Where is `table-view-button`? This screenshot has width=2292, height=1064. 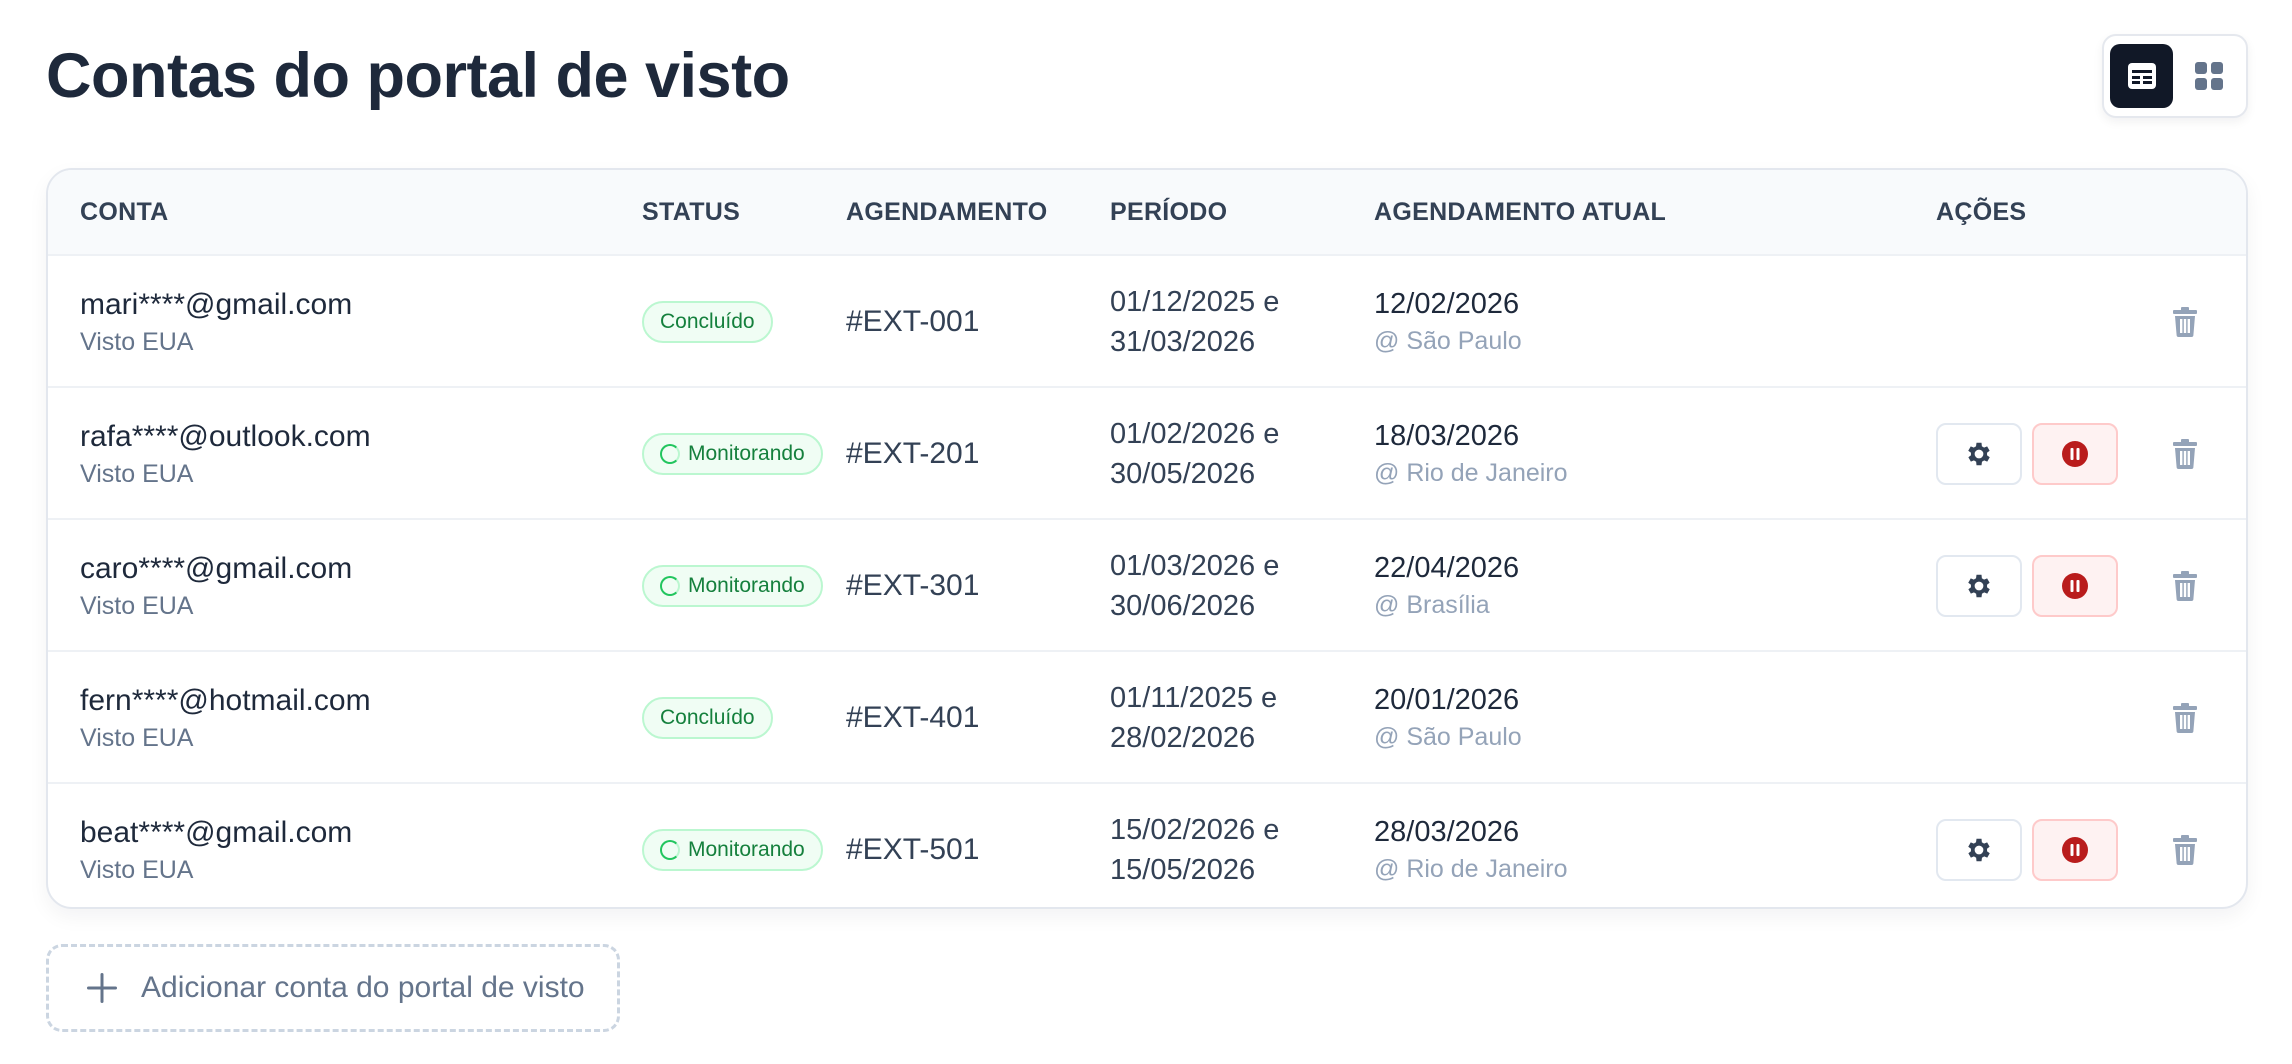 table-view-button is located at coordinates (2141, 76).